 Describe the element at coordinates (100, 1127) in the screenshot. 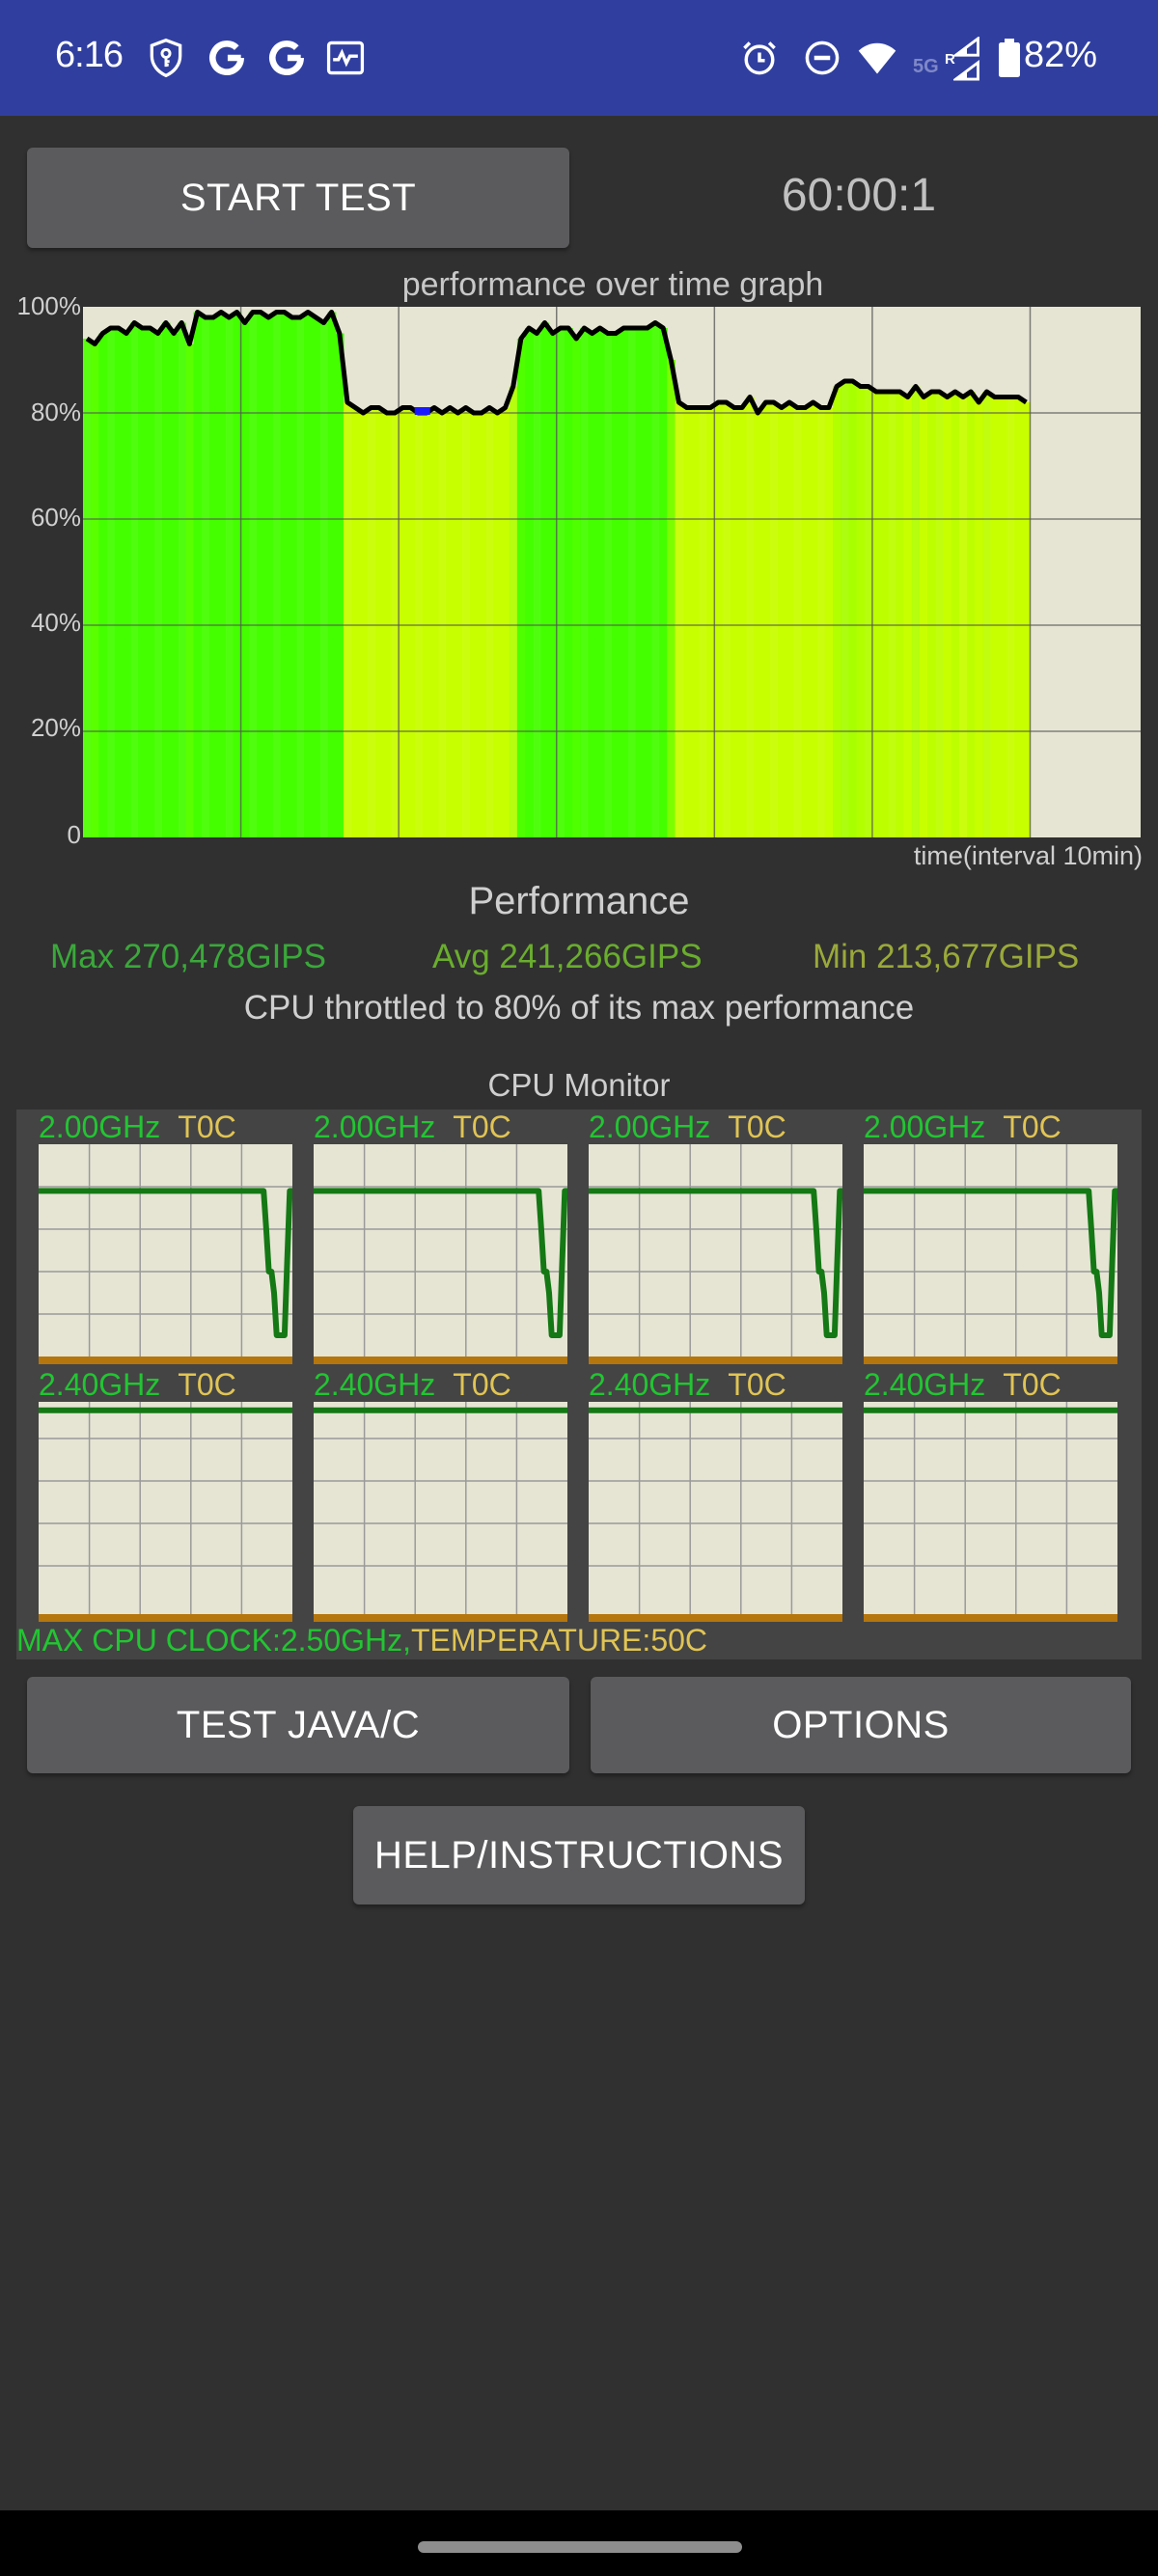

I see `core-frequency: 2.00GHz` at that location.